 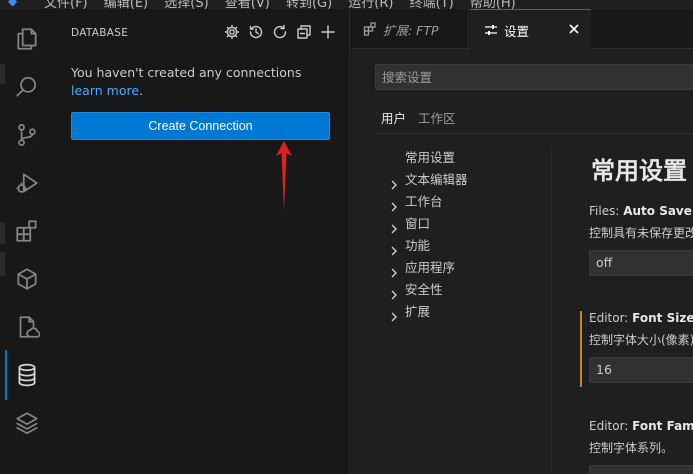 What do you see at coordinates (27, 87) in the screenshot?
I see `search-icon` at bounding box center [27, 87].